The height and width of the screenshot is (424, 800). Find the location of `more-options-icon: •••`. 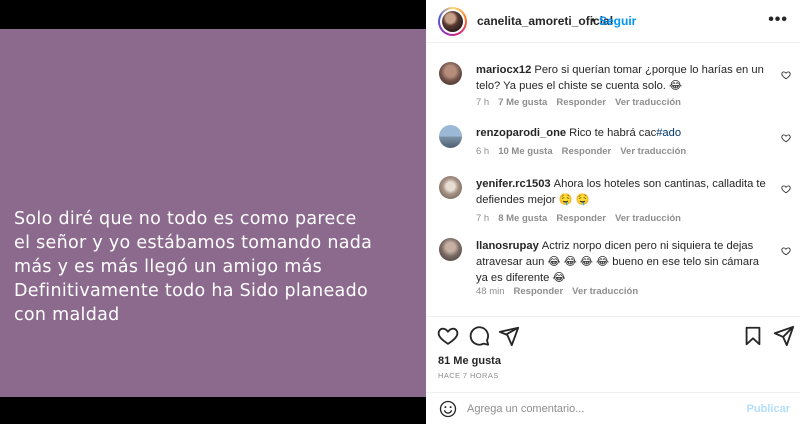

more-options-icon: ••• is located at coordinates (778, 20).